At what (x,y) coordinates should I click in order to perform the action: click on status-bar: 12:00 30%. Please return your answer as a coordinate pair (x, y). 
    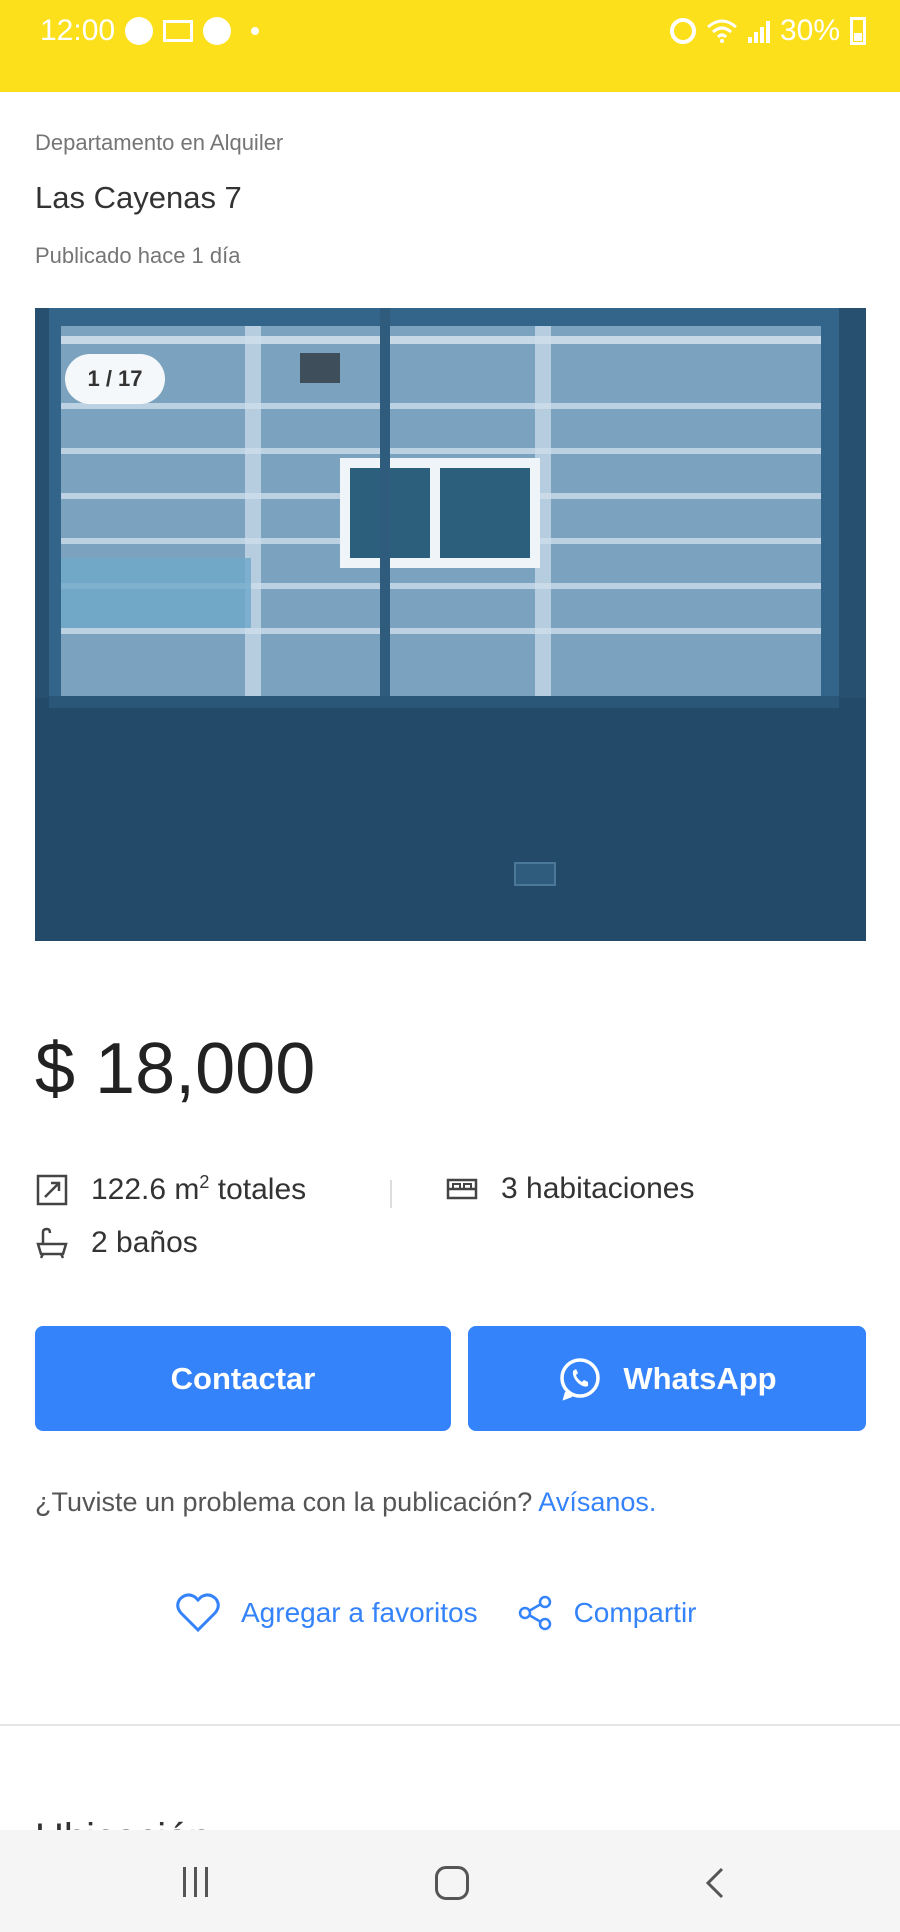
    Looking at the image, I should click on (450, 46).